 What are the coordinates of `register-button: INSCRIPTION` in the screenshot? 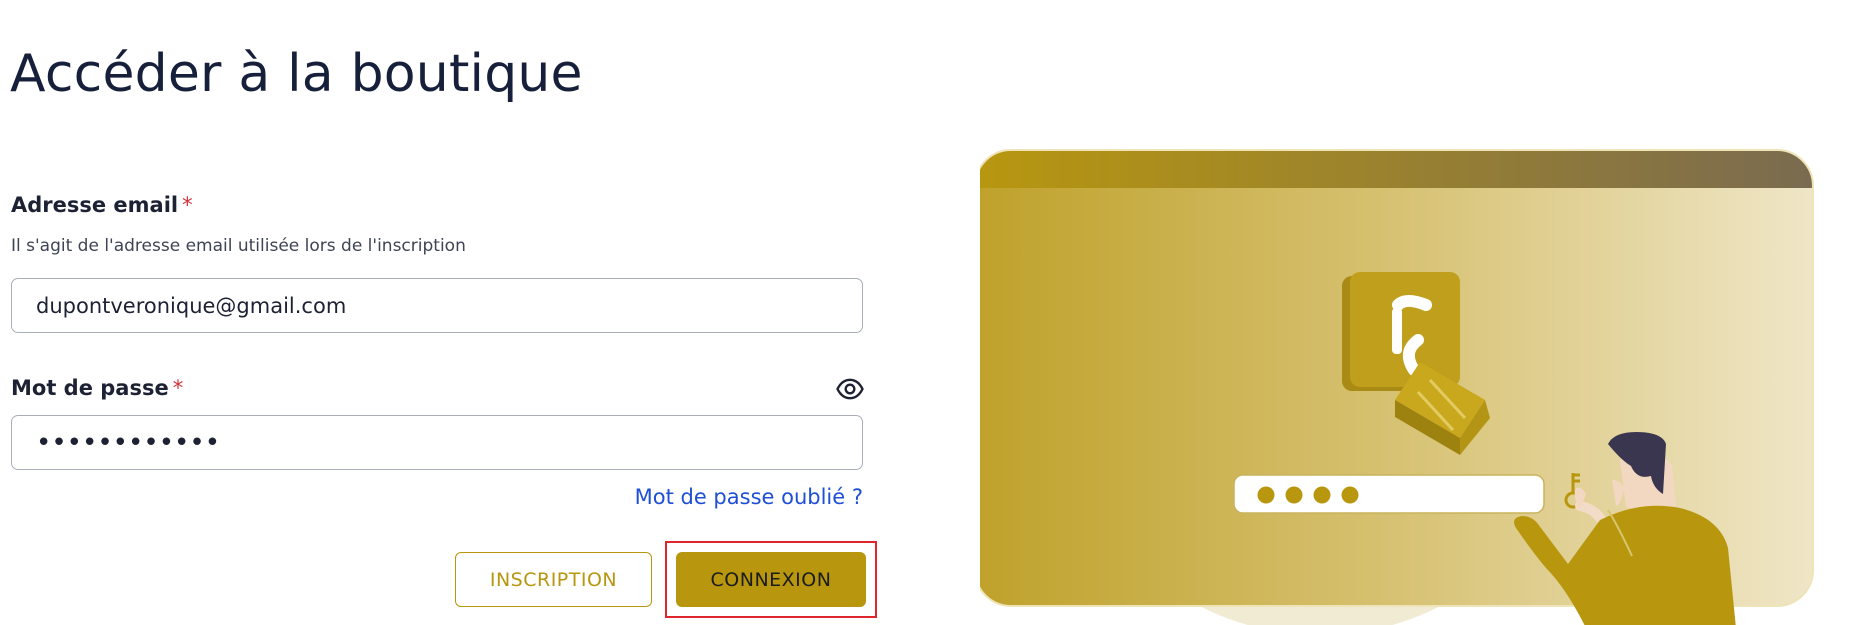 It's located at (553, 579).